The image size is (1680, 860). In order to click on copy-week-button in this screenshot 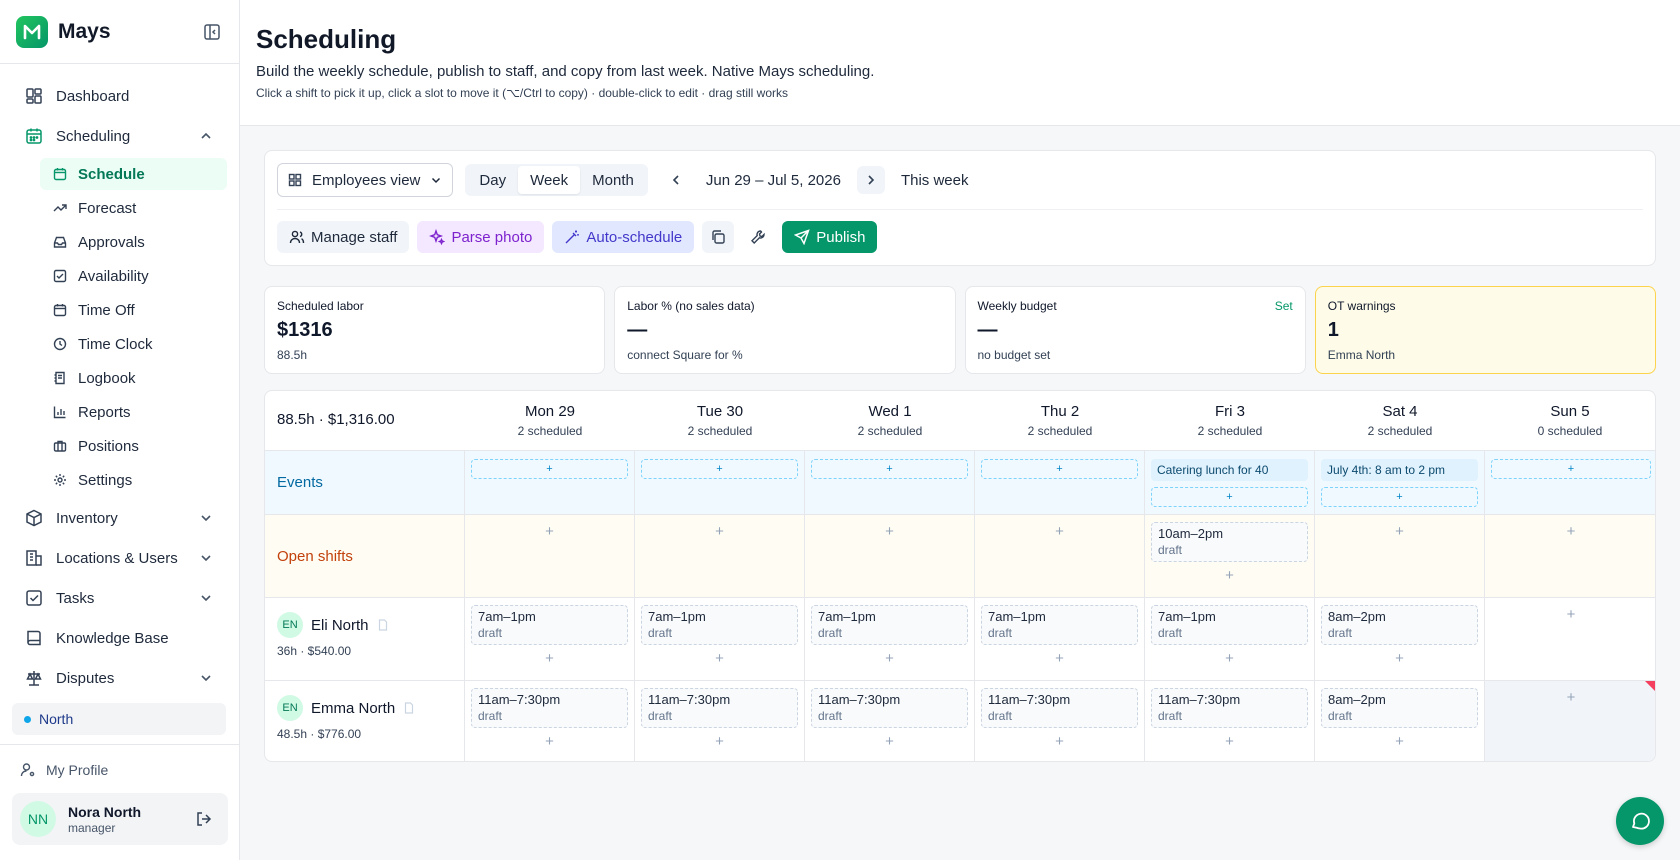, I will do `click(718, 237)`.